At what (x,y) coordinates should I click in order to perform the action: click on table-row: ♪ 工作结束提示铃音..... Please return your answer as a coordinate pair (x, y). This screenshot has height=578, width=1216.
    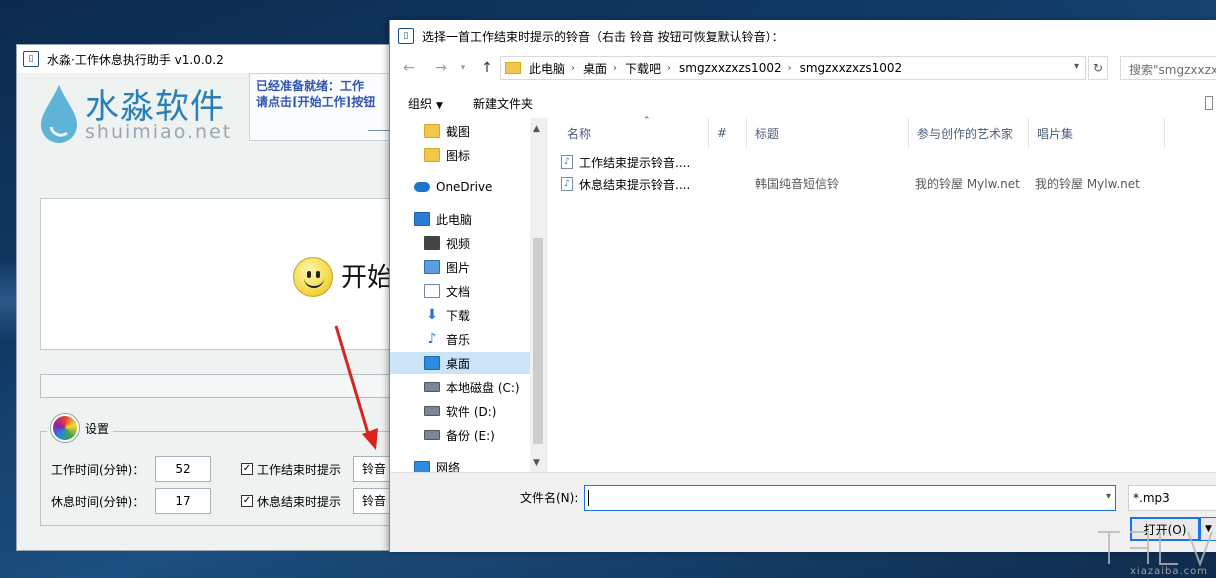
    Looking at the image, I should click on (881, 162).